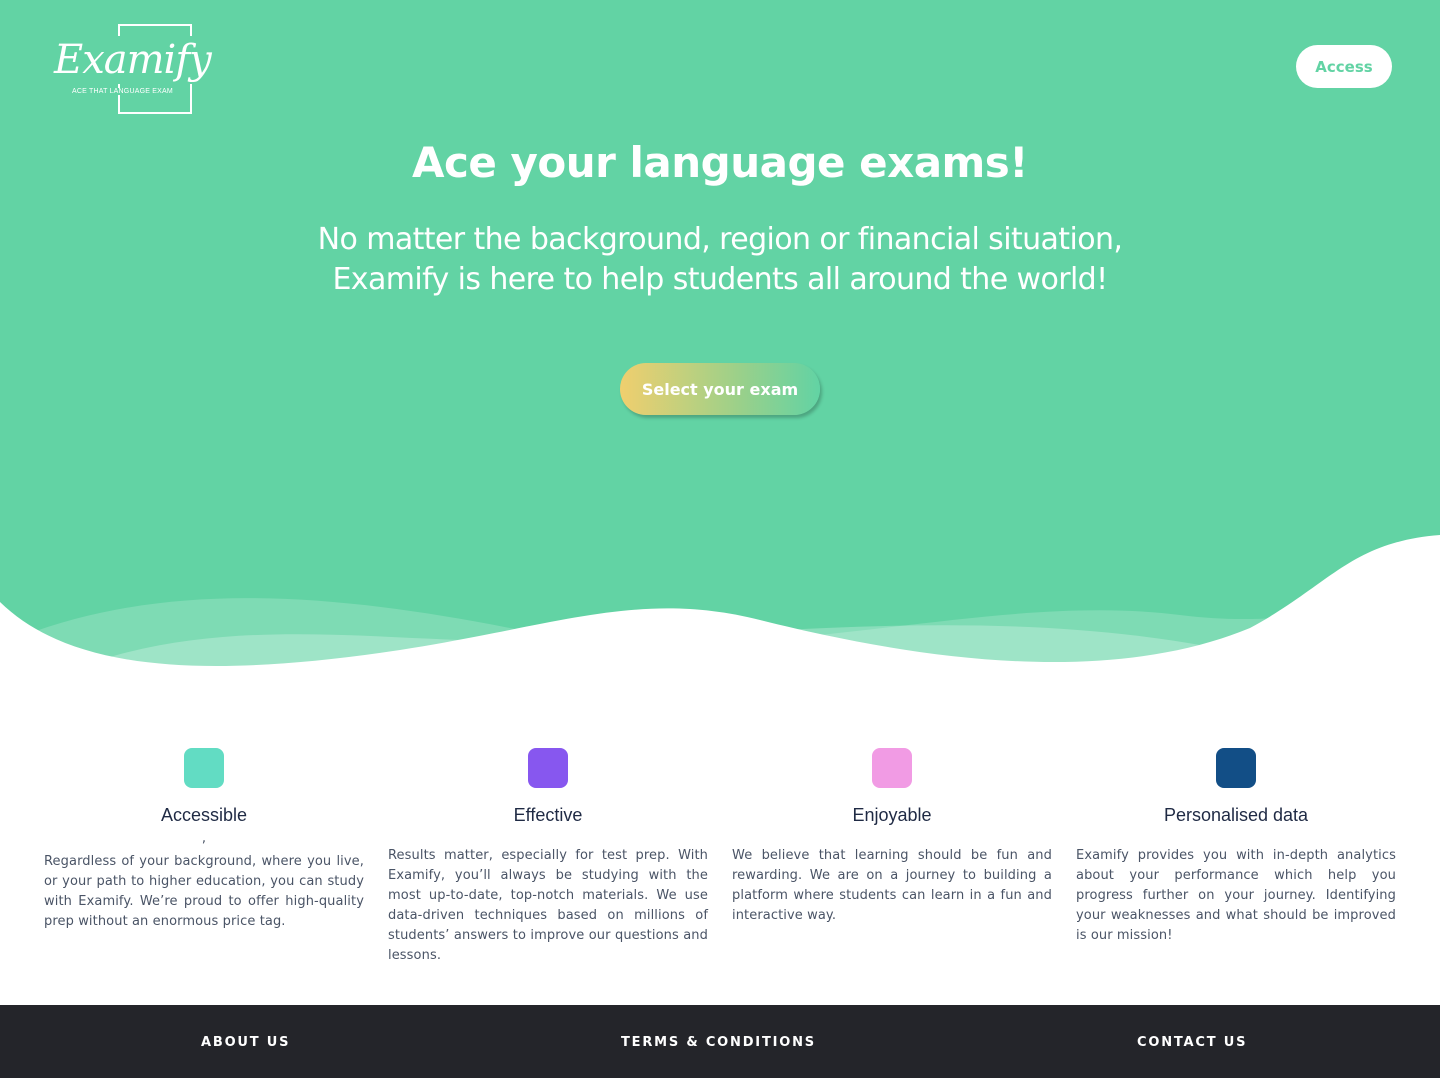 Image resolution: width=1440 pixels, height=1078 pixels. I want to click on footer-terms-link: TERMS & CONDITIONS, so click(718, 1042).